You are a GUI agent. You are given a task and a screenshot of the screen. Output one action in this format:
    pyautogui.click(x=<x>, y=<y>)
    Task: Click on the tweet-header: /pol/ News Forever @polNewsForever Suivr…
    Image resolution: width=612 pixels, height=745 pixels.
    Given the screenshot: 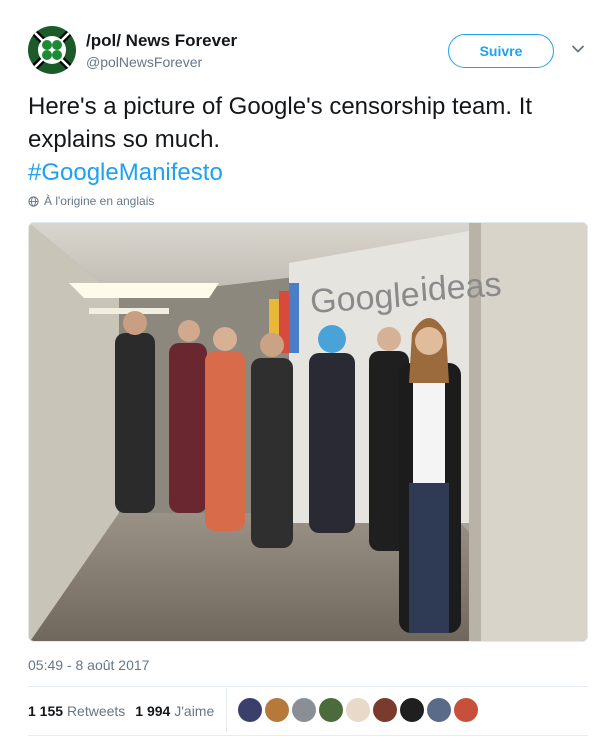 What is the action you would take?
    pyautogui.click(x=313, y=52)
    